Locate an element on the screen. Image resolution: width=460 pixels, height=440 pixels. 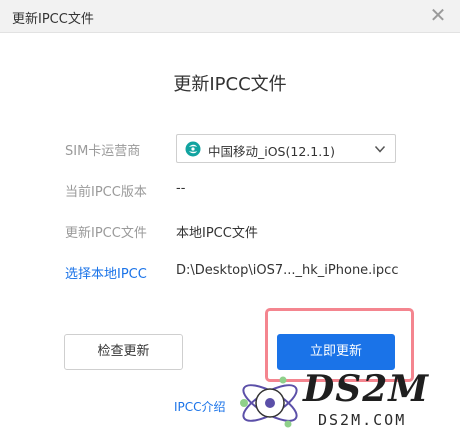
chevron-down-icon is located at coordinates (380, 149).